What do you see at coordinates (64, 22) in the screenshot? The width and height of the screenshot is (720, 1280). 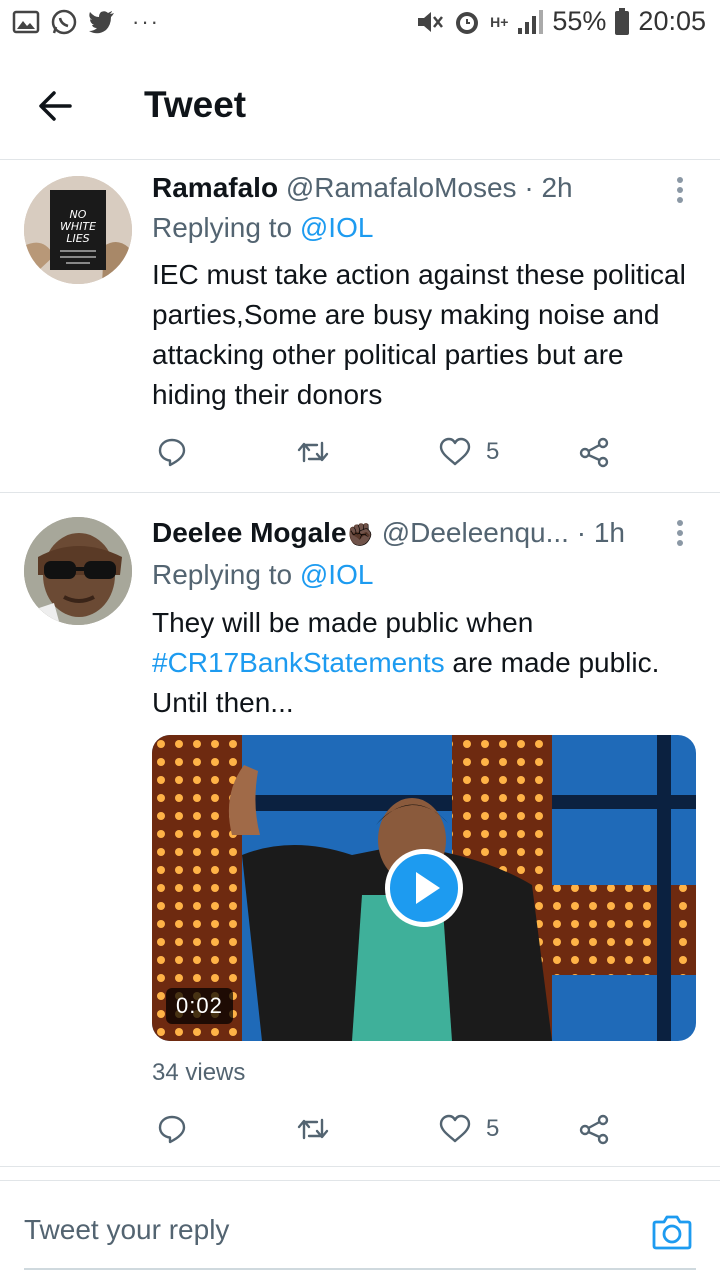 I see `whatsapp-icon` at bounding box center [64, 22].